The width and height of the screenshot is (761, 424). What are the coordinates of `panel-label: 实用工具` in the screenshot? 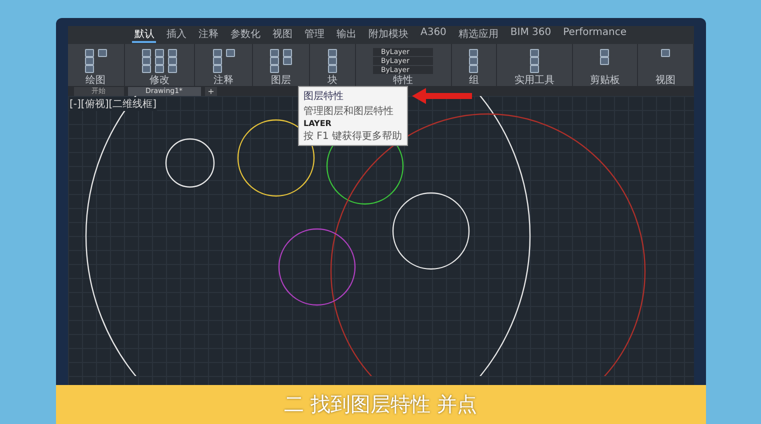 It's located at (534, 80).